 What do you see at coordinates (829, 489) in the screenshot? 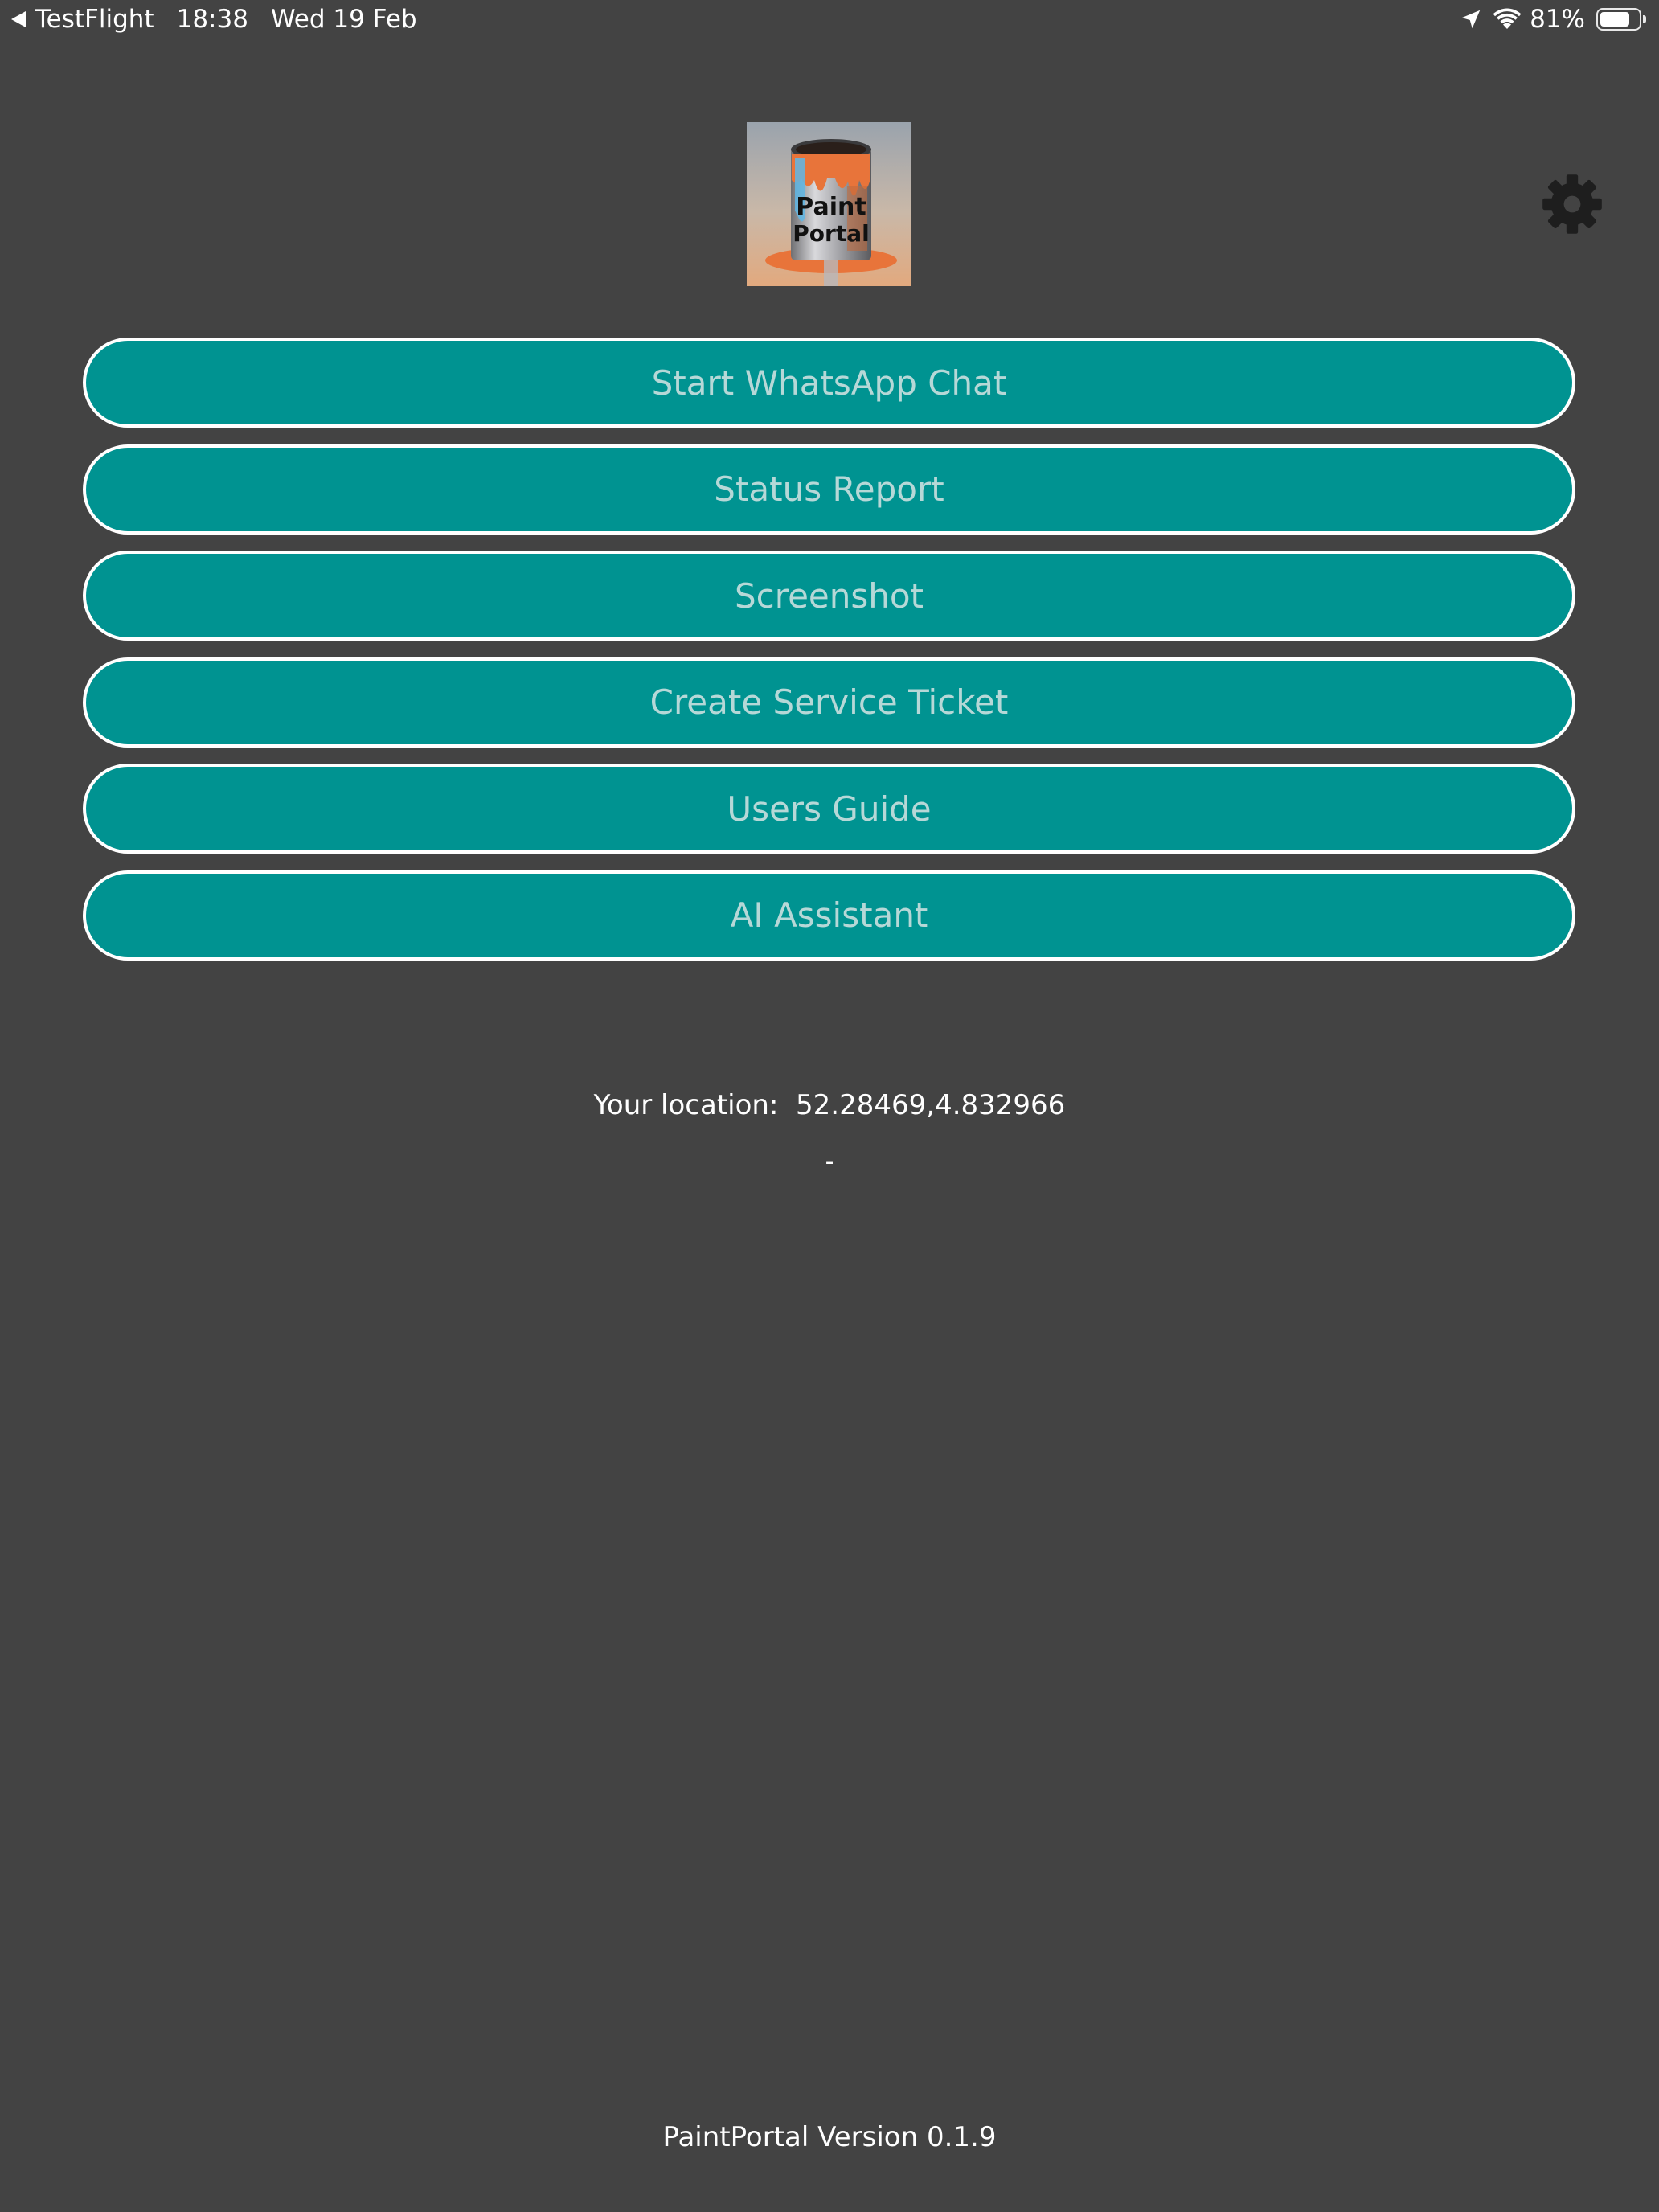
I see `status-report-button: Status Report` at bounding box center [829, 489].